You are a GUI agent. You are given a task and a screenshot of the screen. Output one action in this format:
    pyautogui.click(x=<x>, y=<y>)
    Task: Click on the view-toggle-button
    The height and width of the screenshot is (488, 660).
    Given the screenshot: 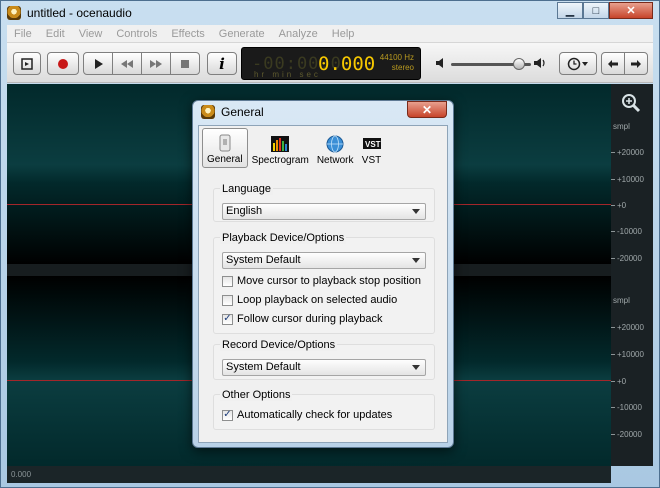 What is the action you would take?
    pyautogui.click(x=27, y=63)
    